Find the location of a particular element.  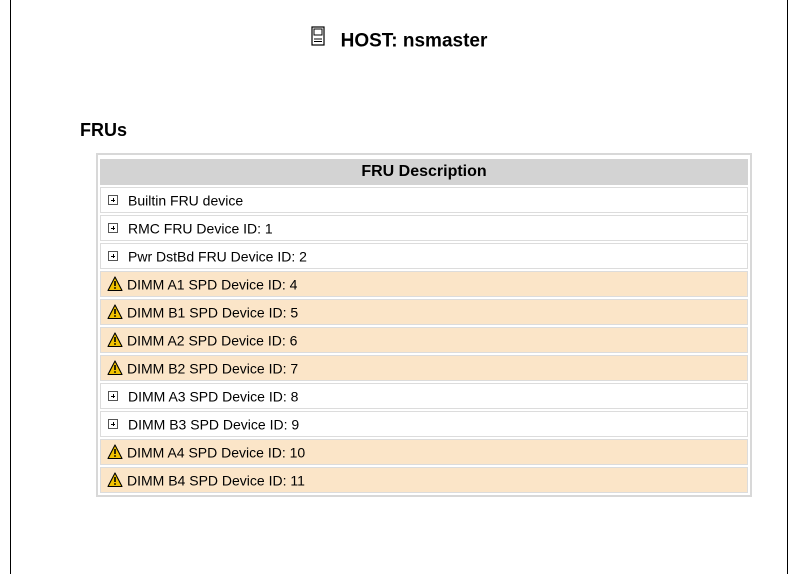

table-row: DIMM B1 SPD Device ID: 5 is located at coordinates (424, 312).